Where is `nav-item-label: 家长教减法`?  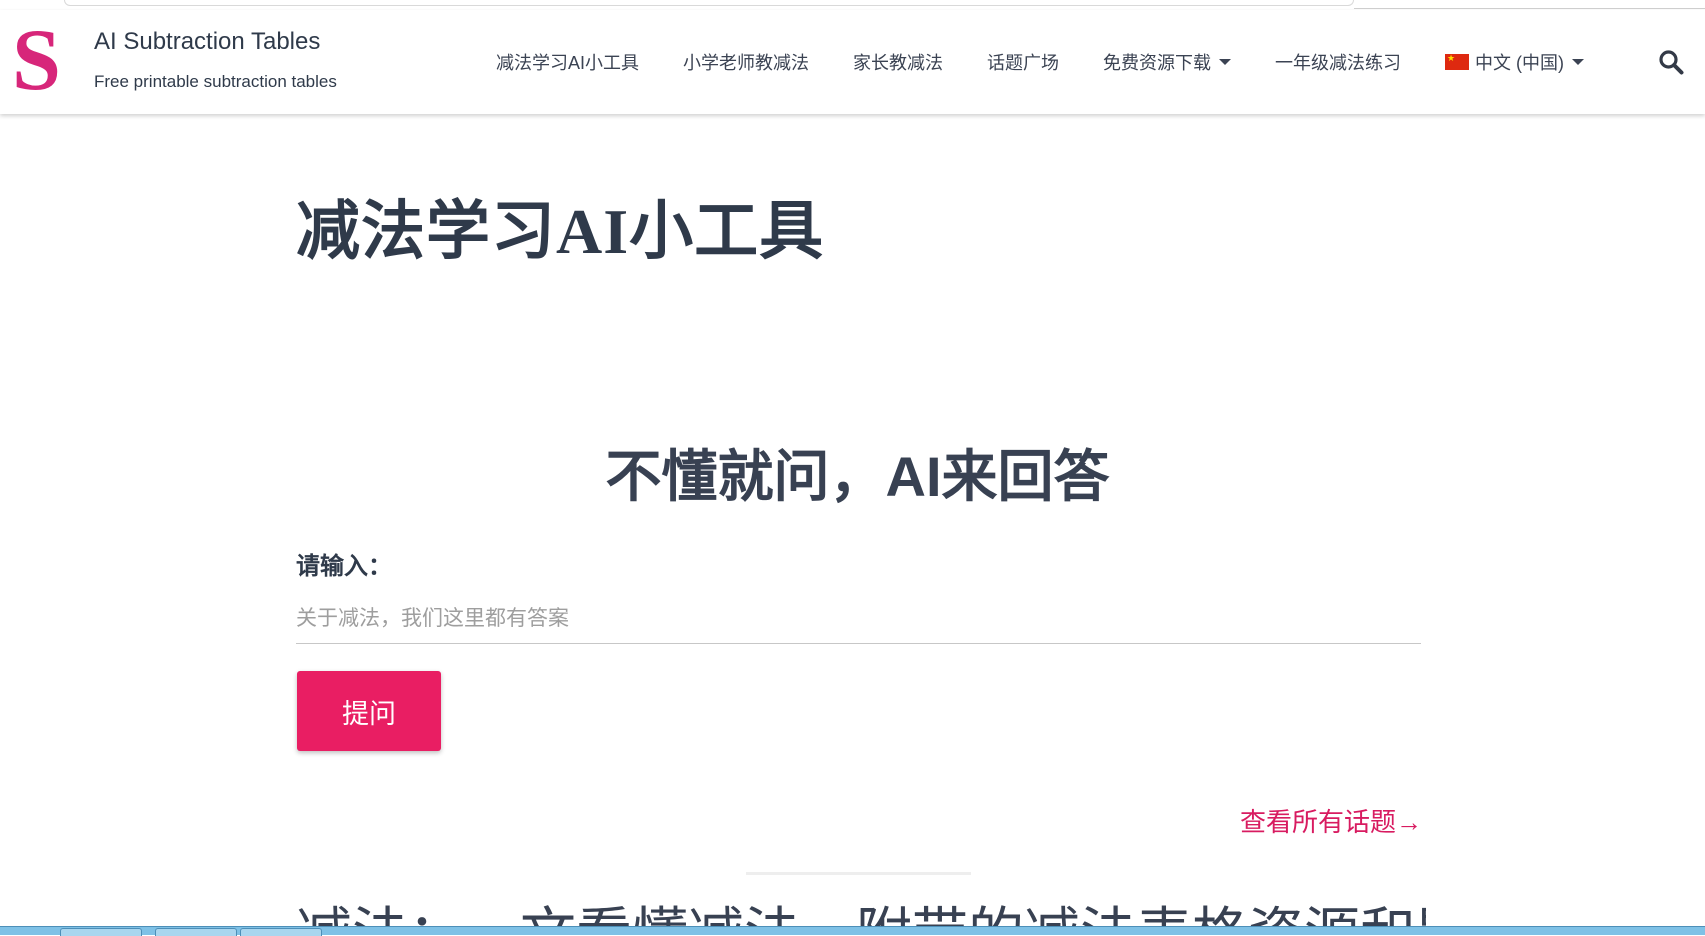
nav-item-label: 家长教减法 is located at coordinates (898, 63).